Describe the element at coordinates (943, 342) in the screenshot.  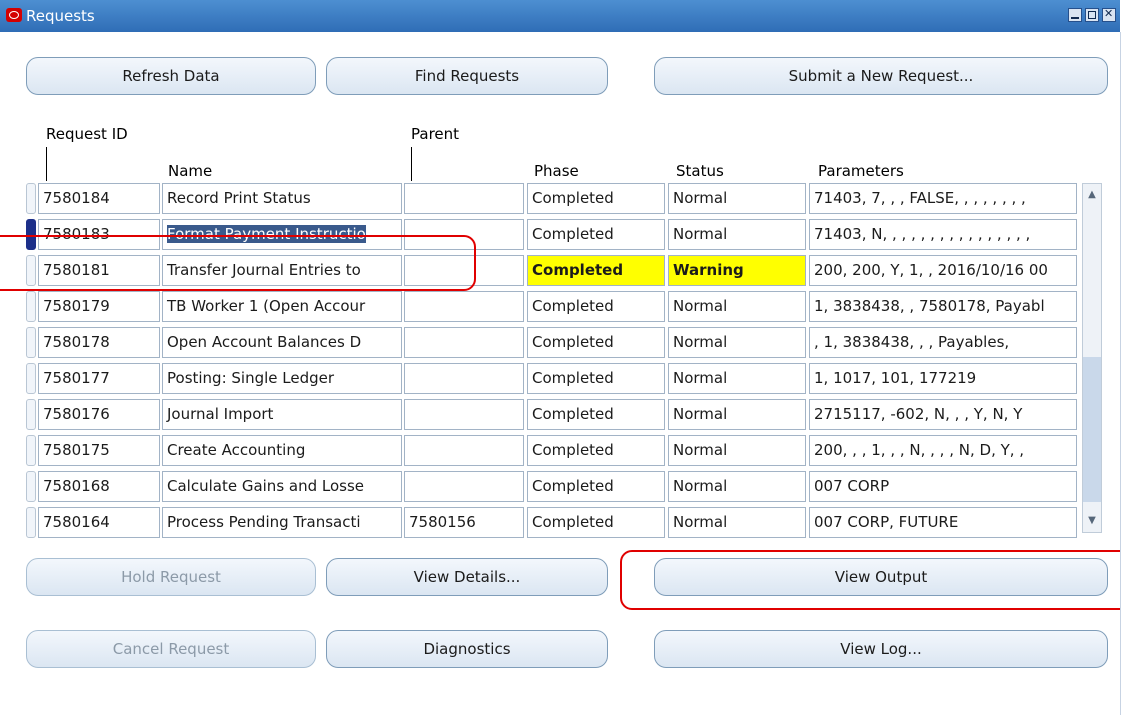
I see `cell-parameters: , 1, 3838438, , , Payables,` at that location.